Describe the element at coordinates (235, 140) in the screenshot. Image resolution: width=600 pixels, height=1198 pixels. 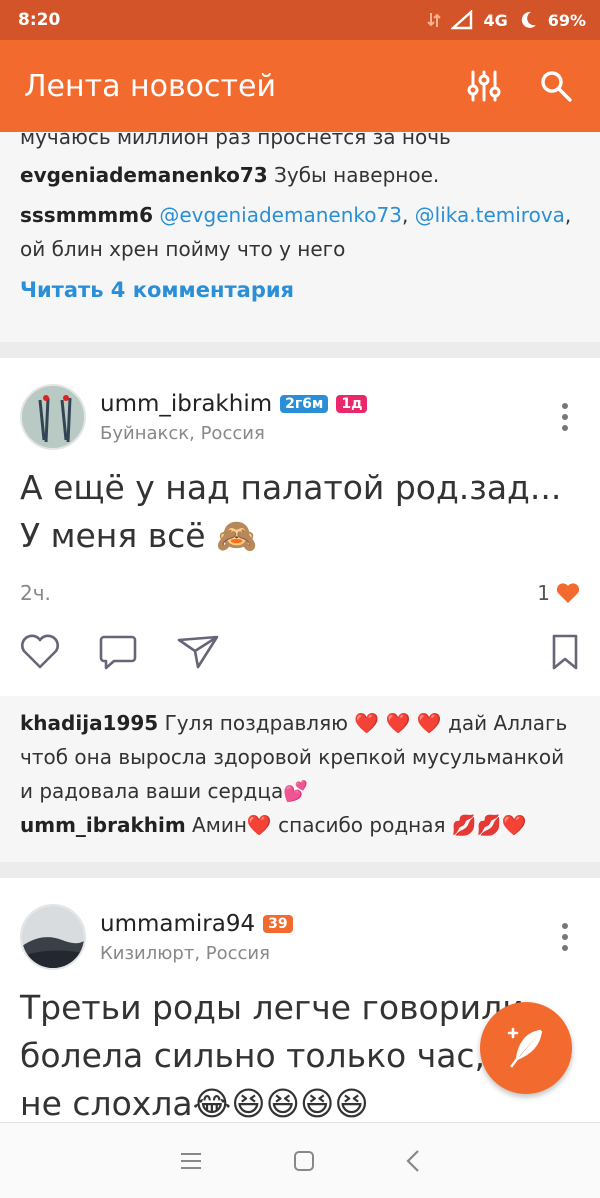
I see `comment-text: мучаюсь миллион раз проснется за ночь` at that location.